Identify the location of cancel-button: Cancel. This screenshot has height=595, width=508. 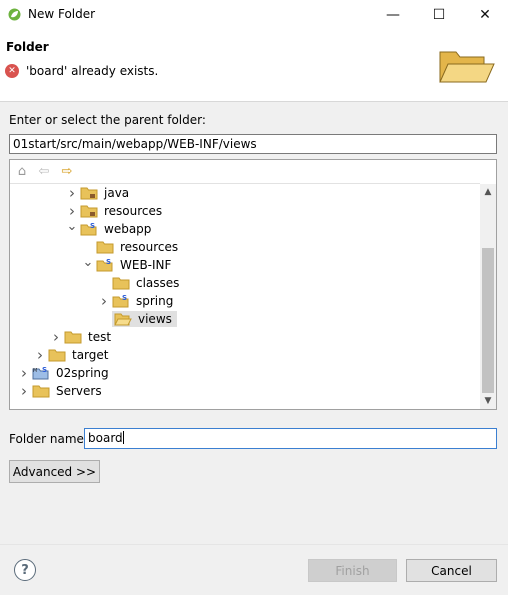
(451, 570).